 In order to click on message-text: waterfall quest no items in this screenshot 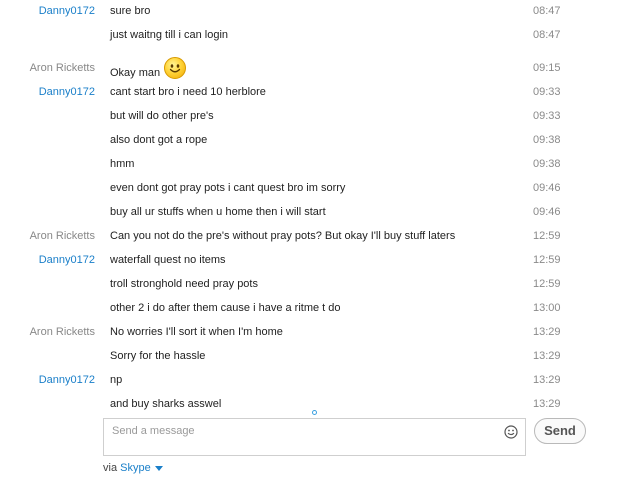, I will do `click(168, 260)`.